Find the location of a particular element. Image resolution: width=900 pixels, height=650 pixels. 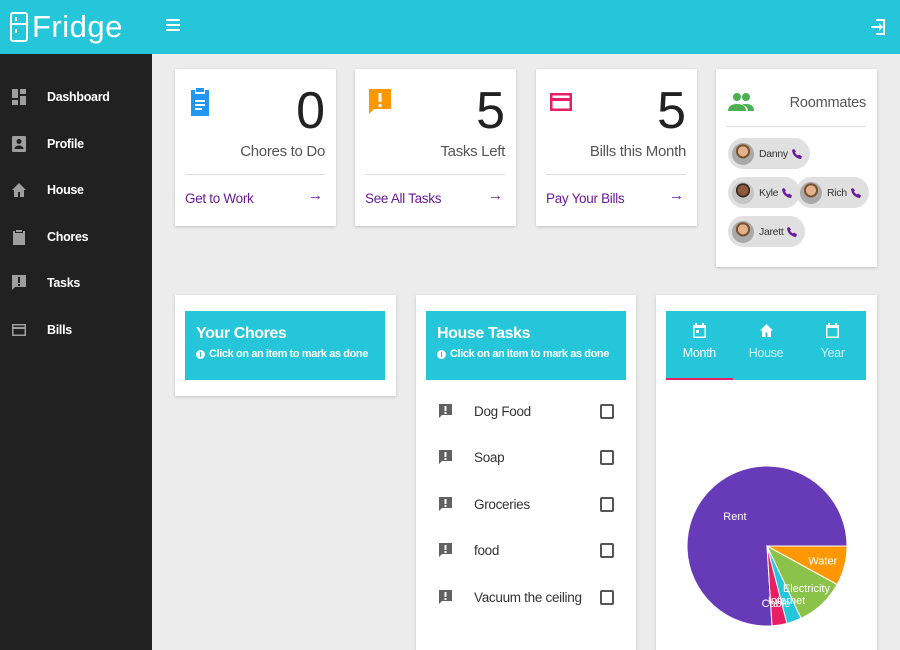

task-name: Soap is located at coordinates (489, 457).